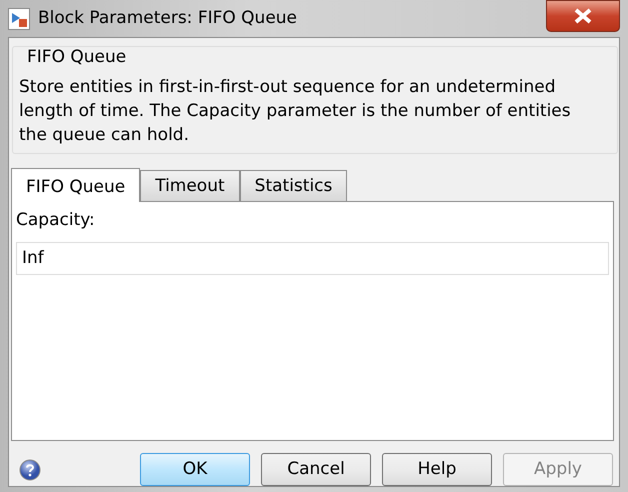  I want to click on dialog-button: Help, so click(437, 469).